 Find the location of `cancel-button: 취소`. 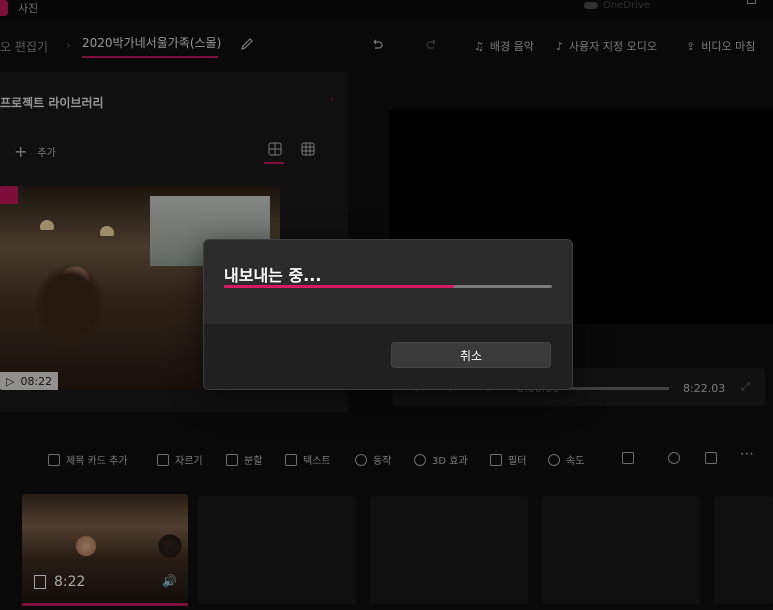

cancel-button: 취소 is located at coordinates (471, 355).